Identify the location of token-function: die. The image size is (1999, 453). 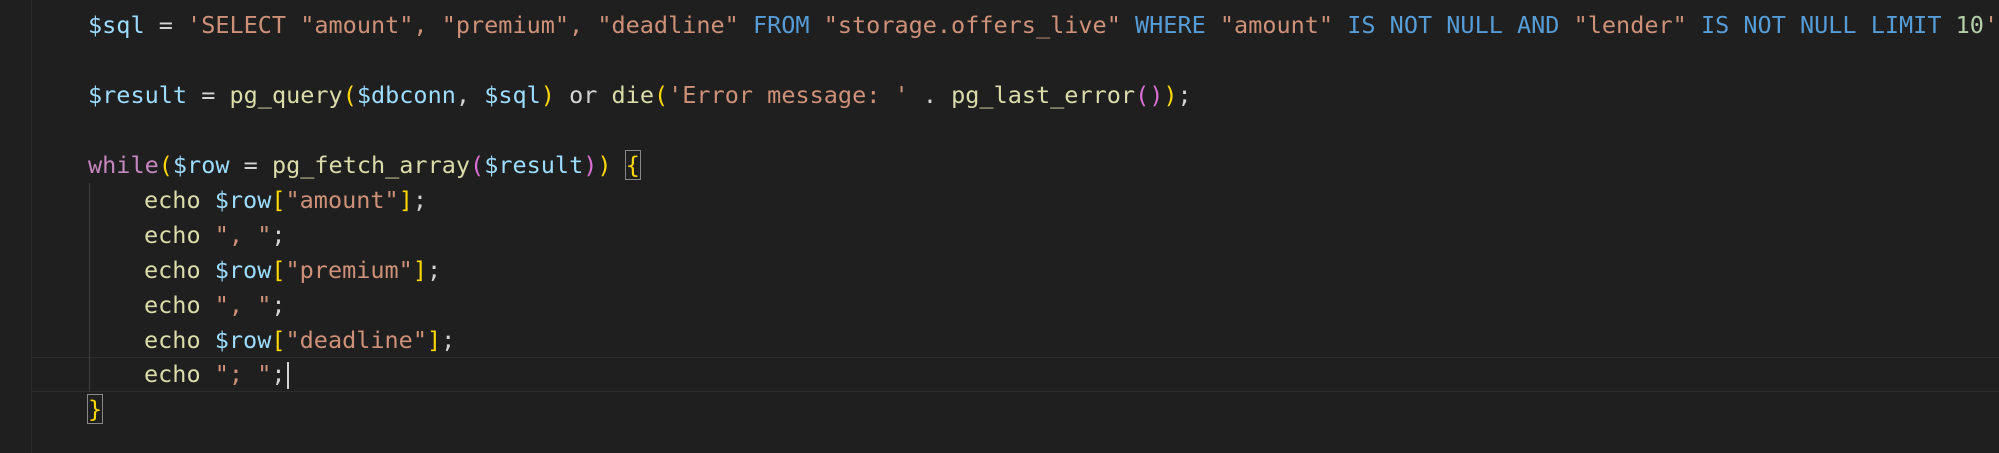
(632, 95).